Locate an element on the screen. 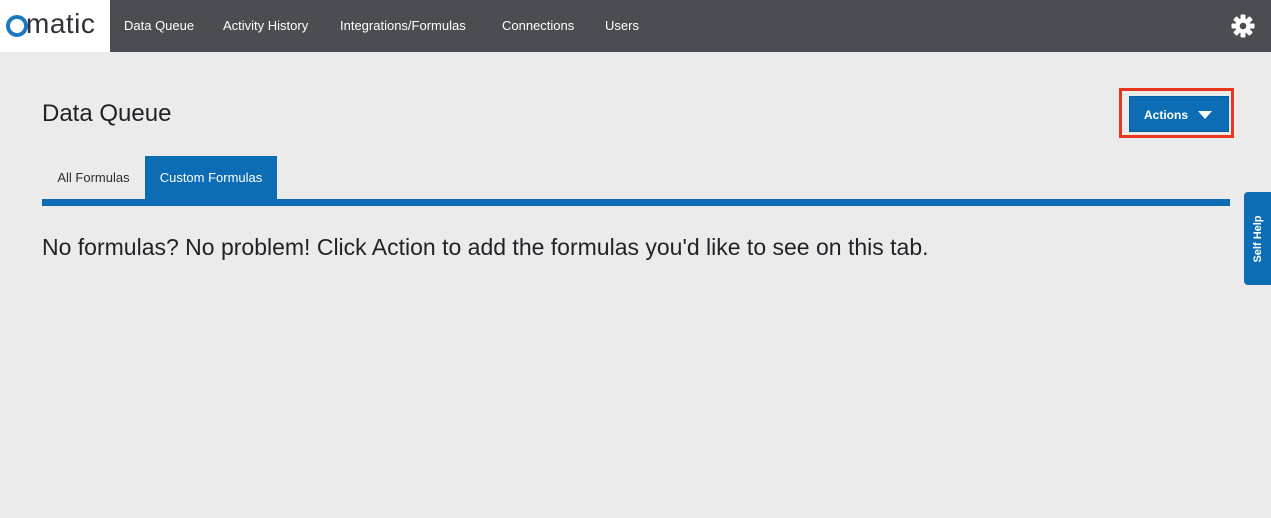 This screenshot has width=1271, height=518. nav-item-users: Users is located at coordinates (622, 26).